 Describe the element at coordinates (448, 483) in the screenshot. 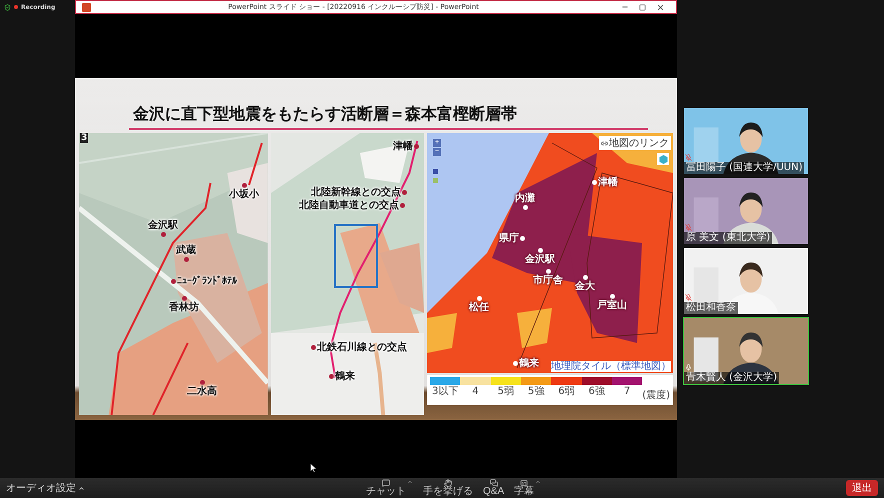

I see `hand-icon` at that location.